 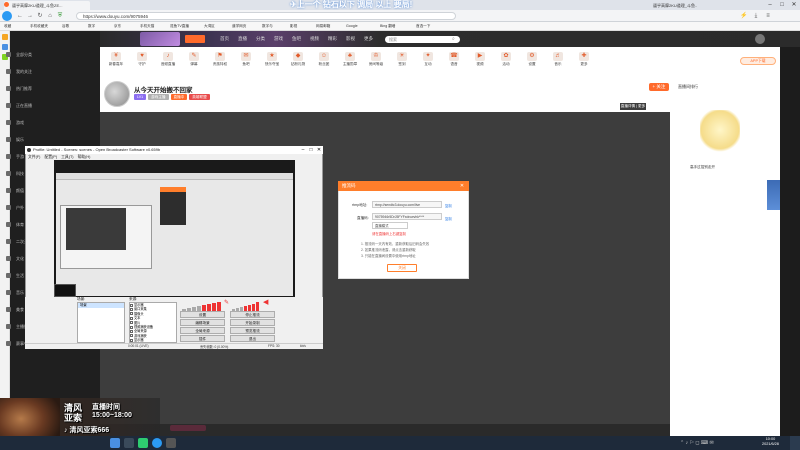 What do you see at coordinates (376, 59) in the screenshot?
I see `feature-item: ♔ 房间等级` at bounding box center [376, 59].